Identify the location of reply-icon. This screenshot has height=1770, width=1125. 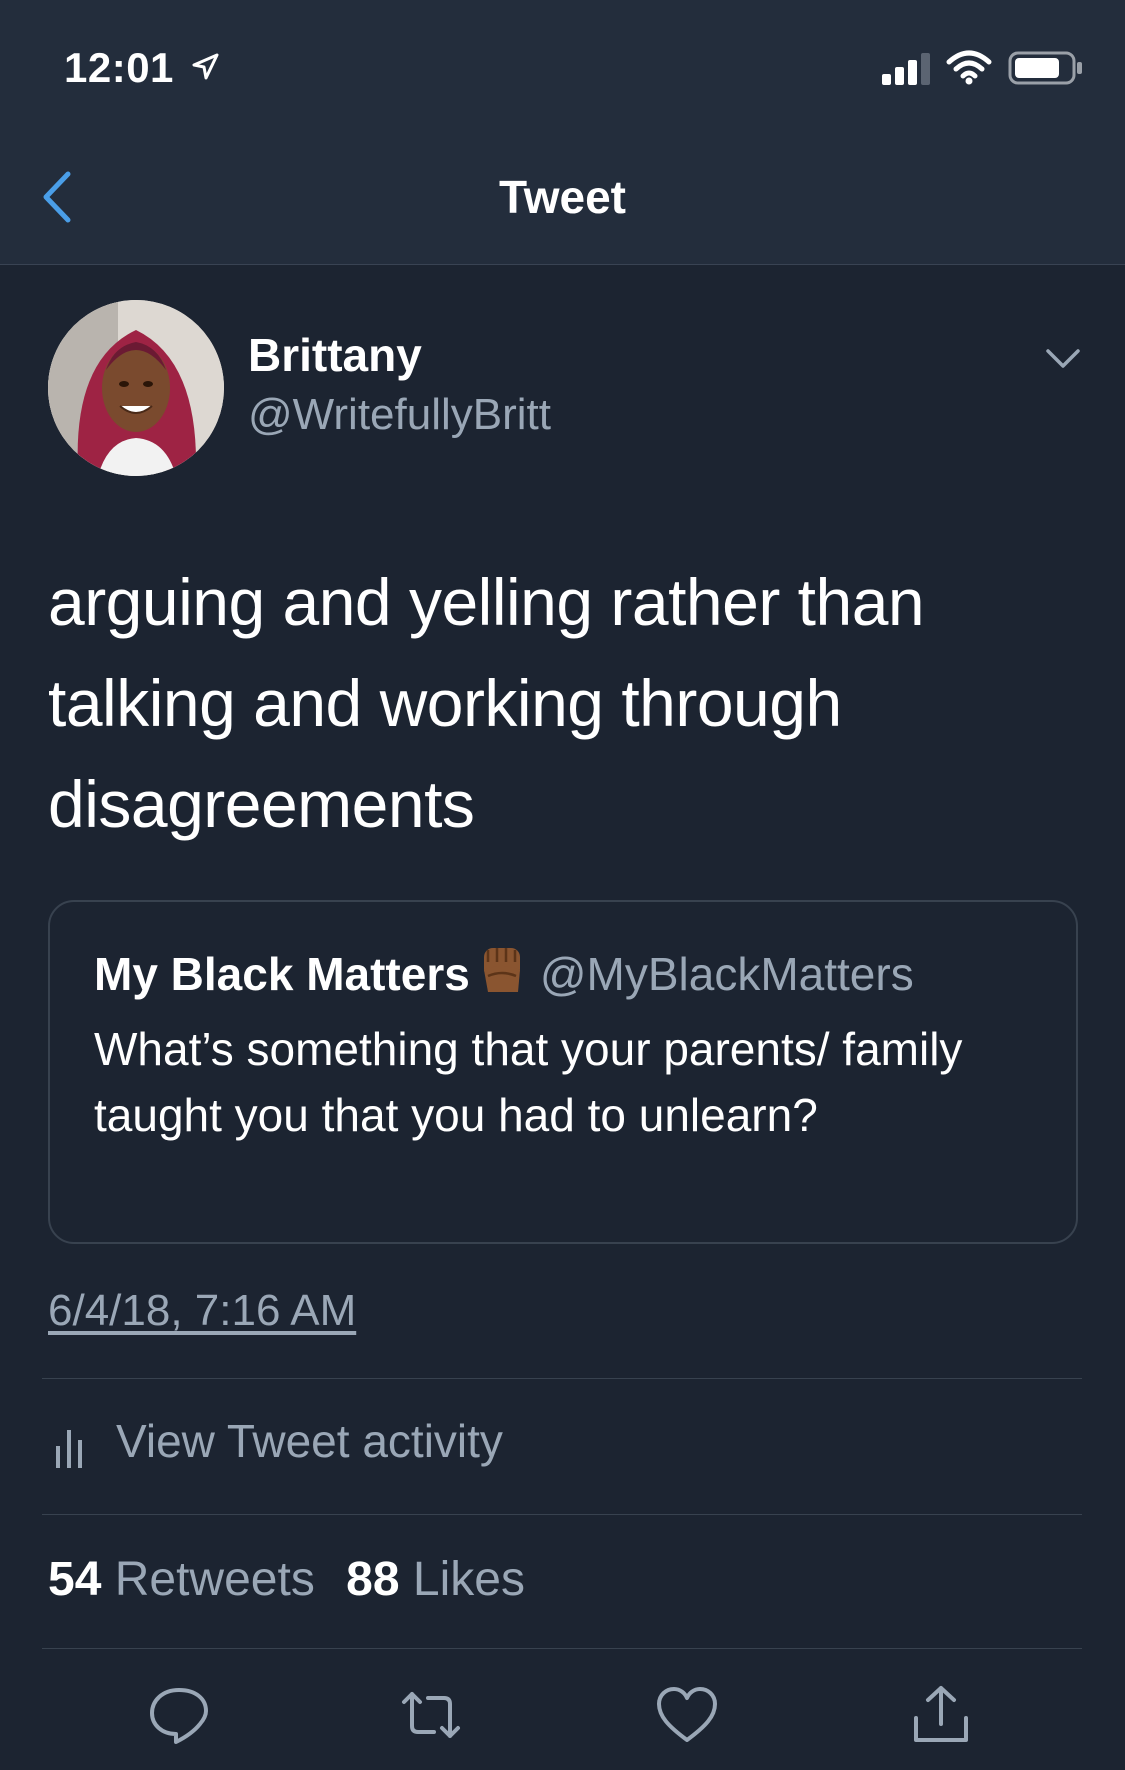
(179, 1715).